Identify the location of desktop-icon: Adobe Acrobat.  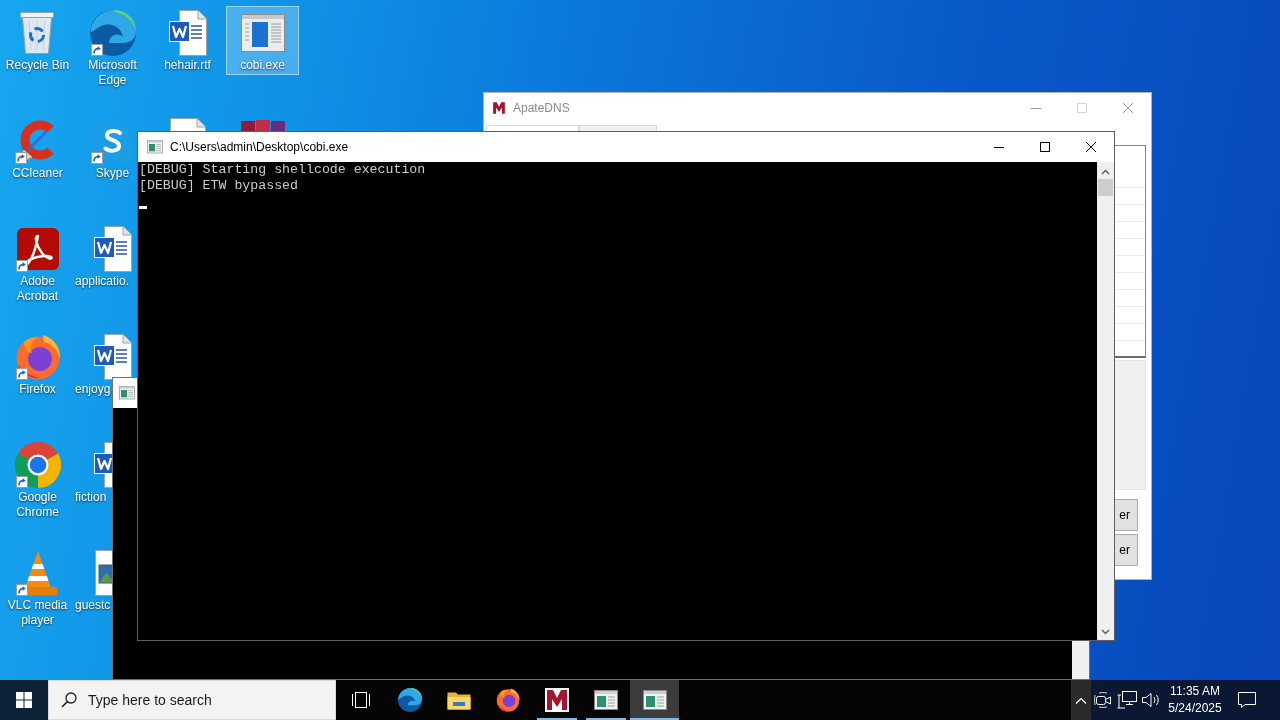
(37, 264).